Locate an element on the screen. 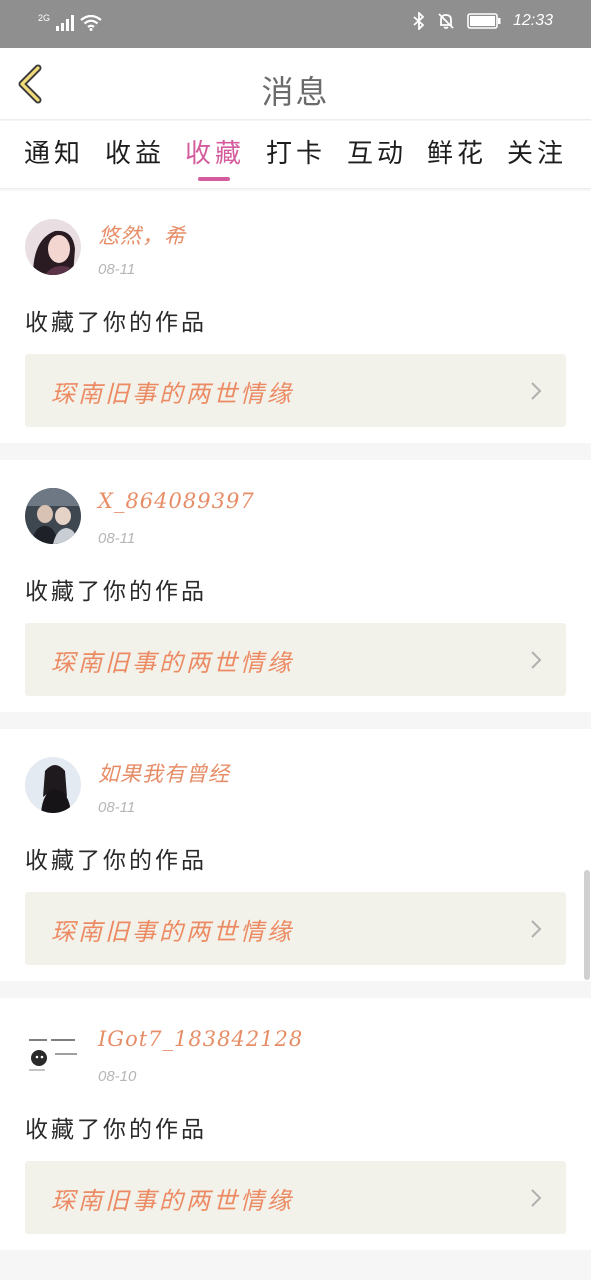 This screenshot has width=591, height=1280. scrollbar is located at coordinates (587, 925).